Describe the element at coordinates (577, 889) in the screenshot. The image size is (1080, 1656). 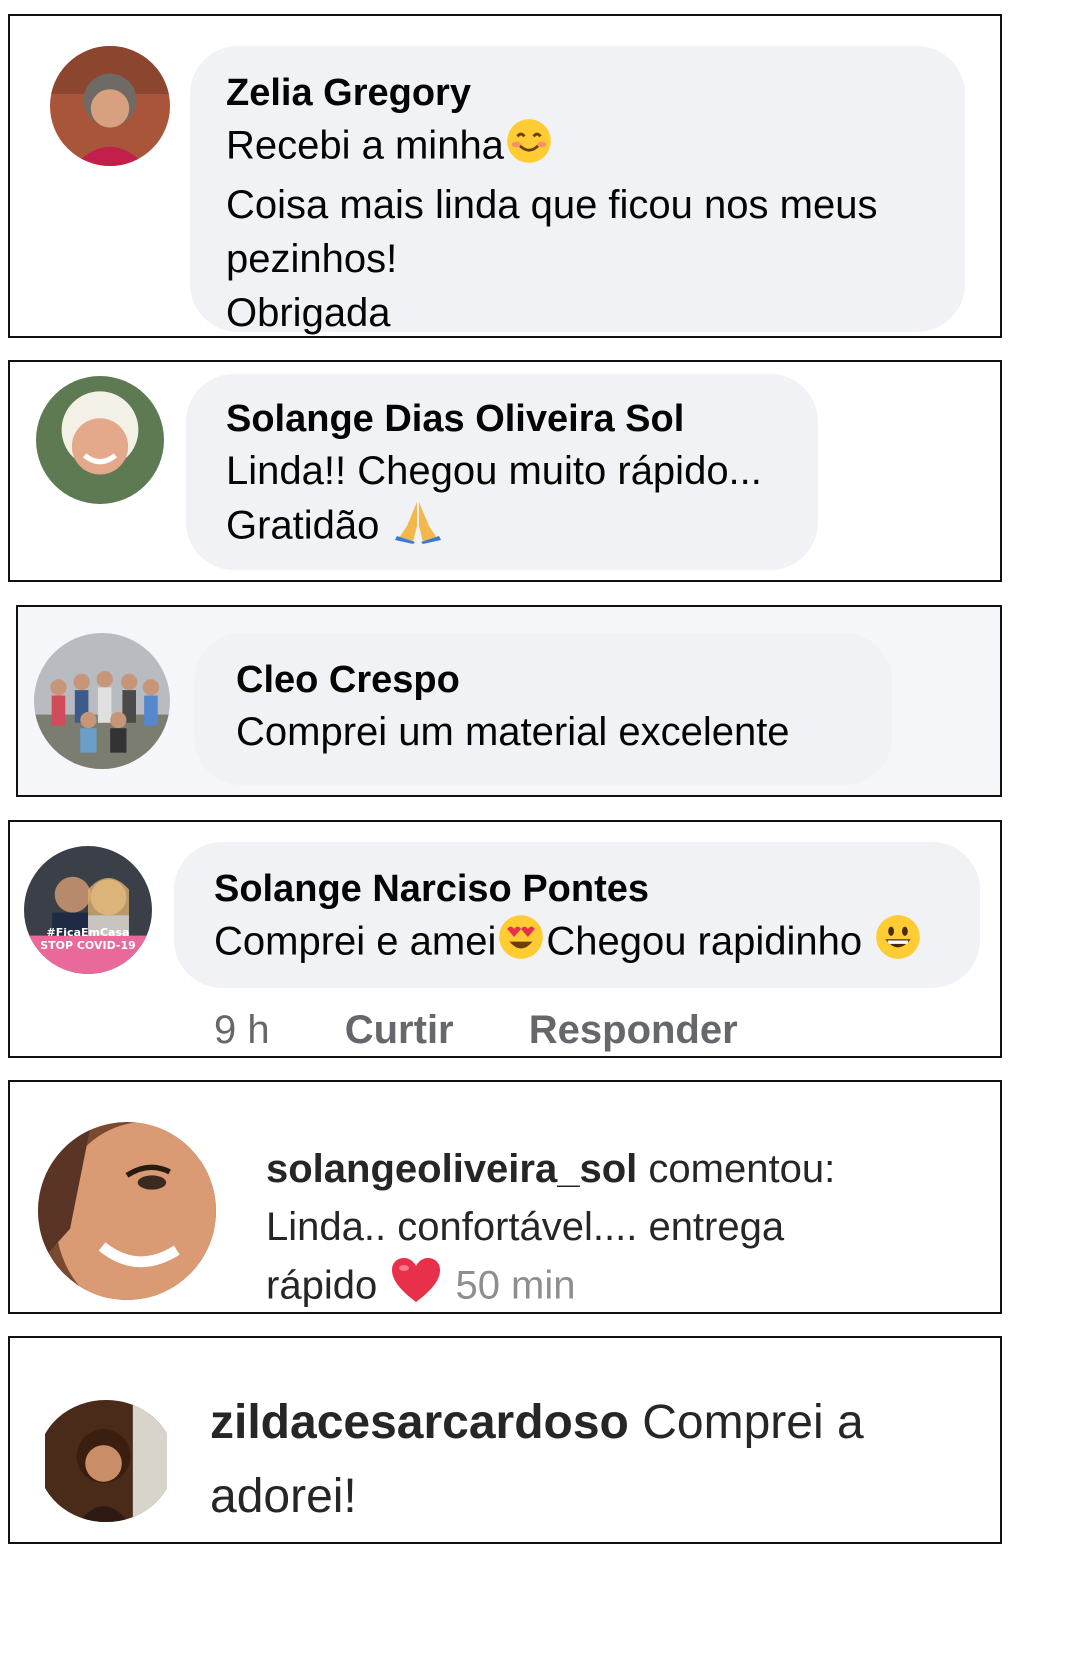
I see `commenter-name: Solange Narciso Pontes` at that location.